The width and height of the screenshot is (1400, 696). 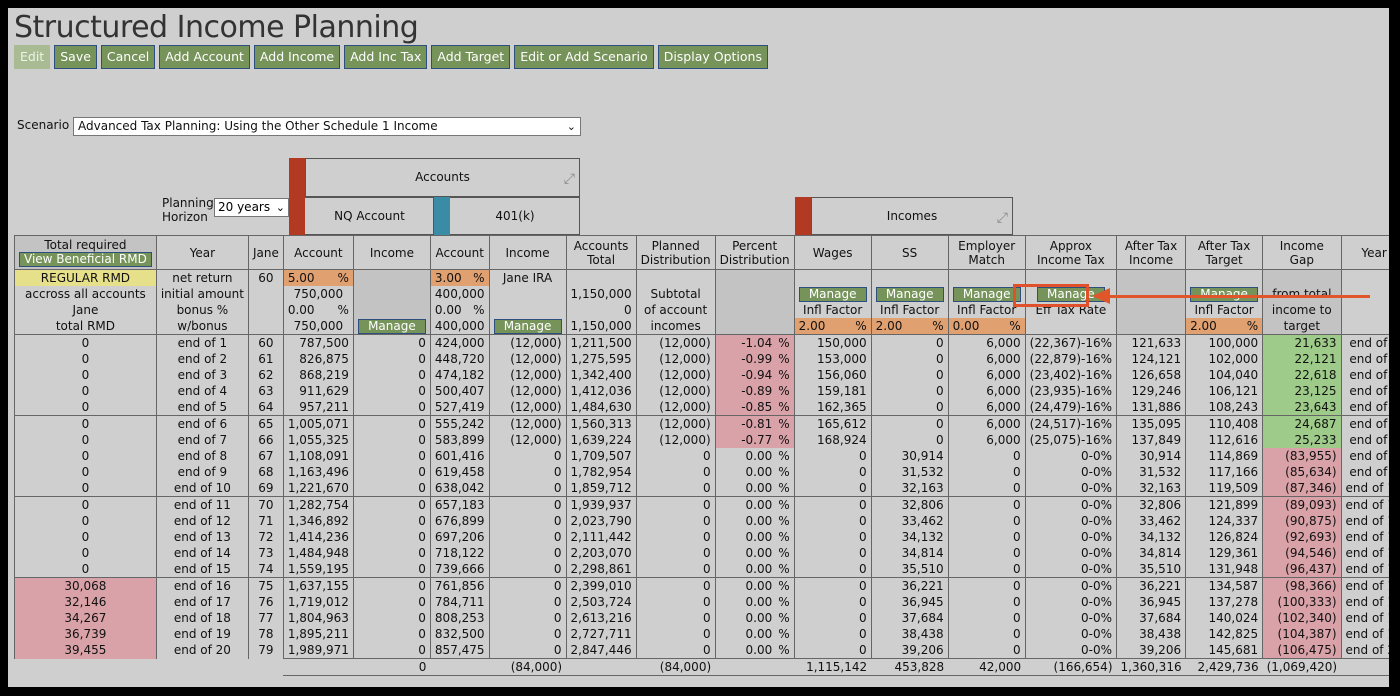 What do you see at coordinates (1224, 326) in the screenshot?
I see `target-infl-cell: 2.00%` at bounding box center [1224, 326].